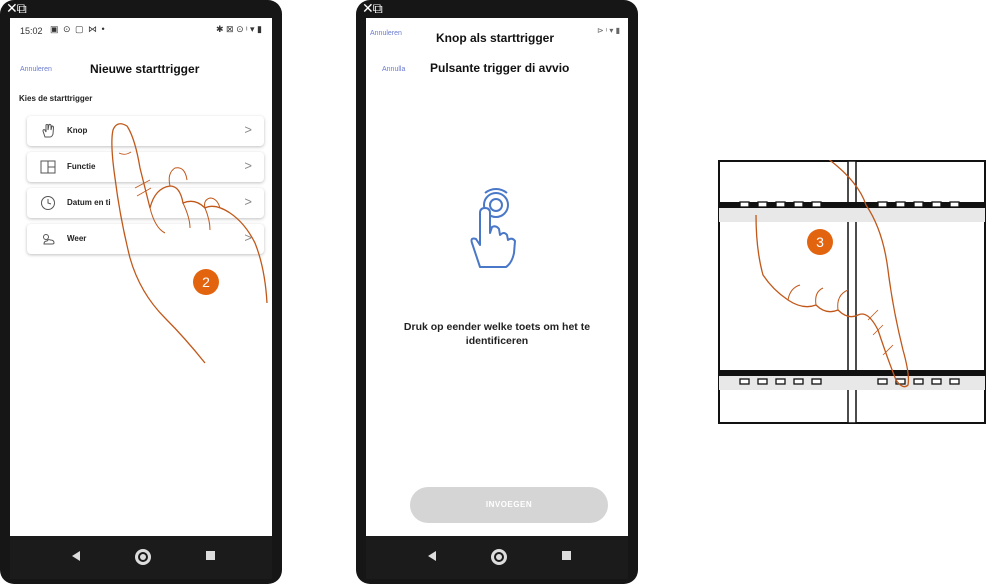 The width and height of the screenshot is (994, 584). What do you see at coordinates (500, 68) in the screenshot?
I see `page-title: Pulsante trigger di avvio` at bounding box center [500, 68].